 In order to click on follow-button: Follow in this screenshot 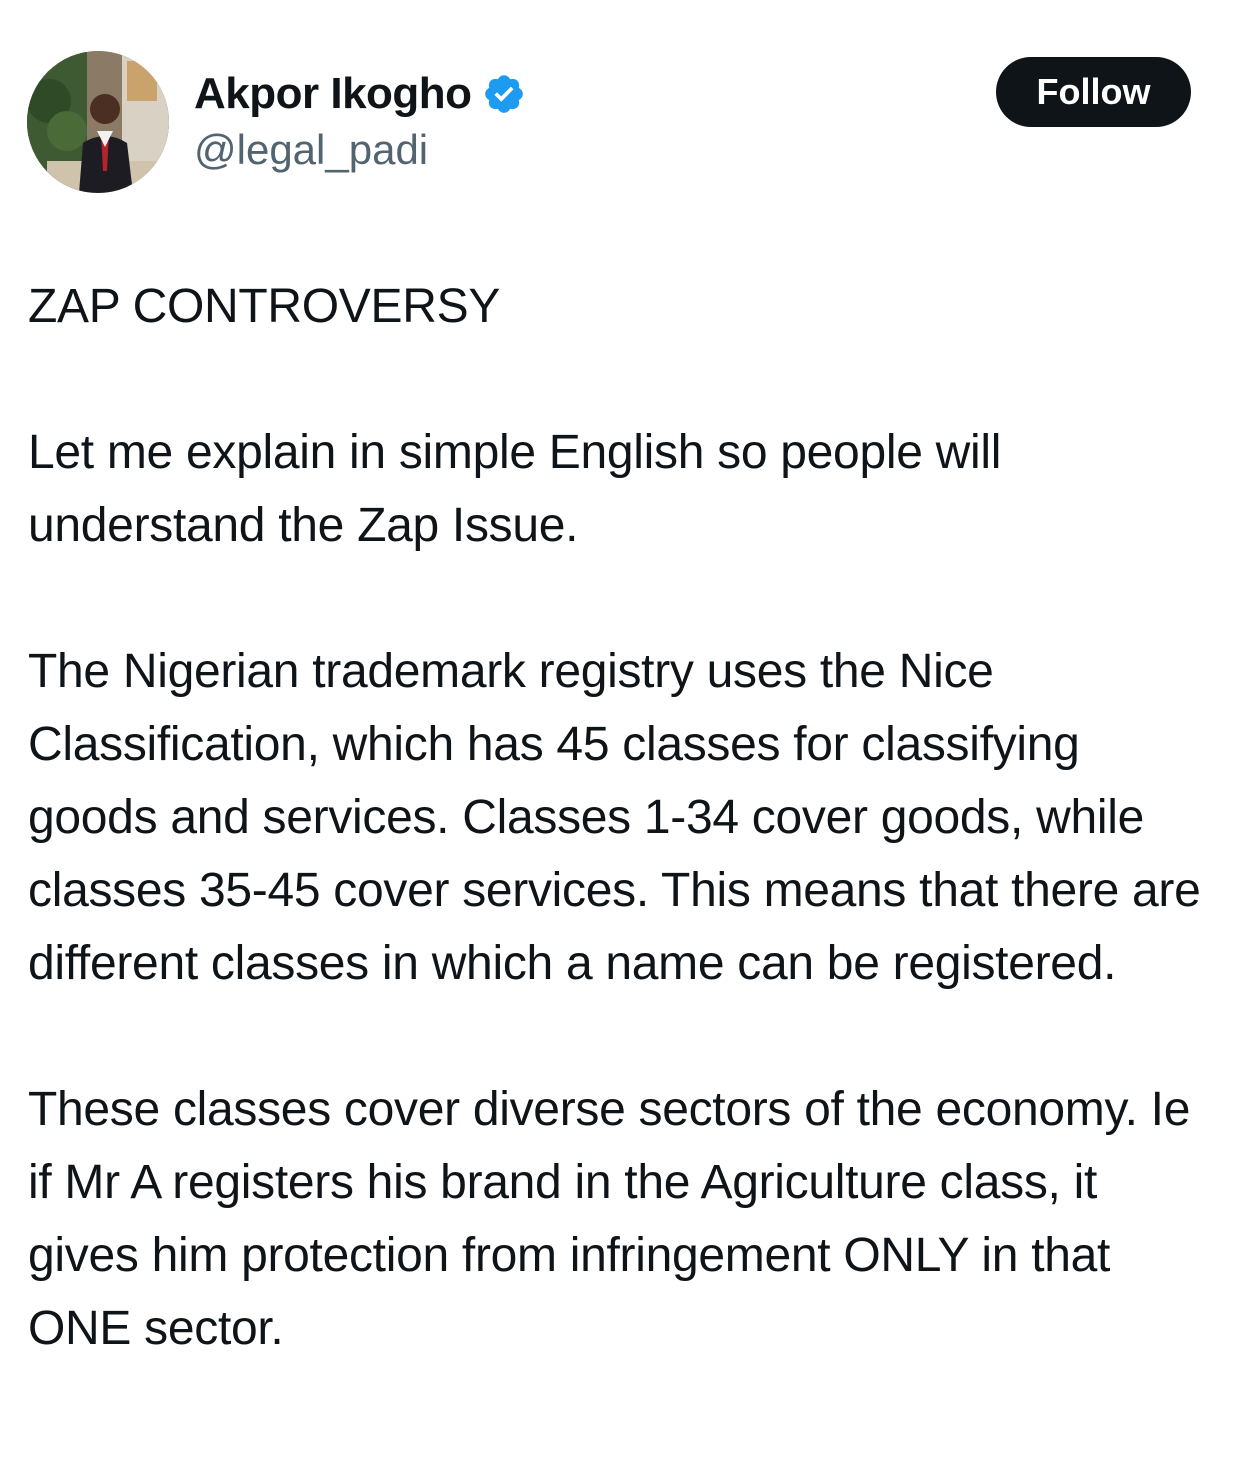, I will do `click(1093, 92)`.